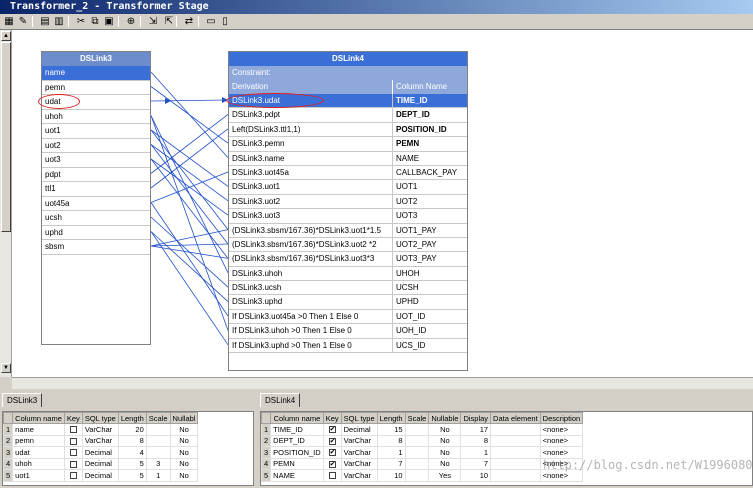 Image resolution: width=753 pixels, height=488 pixels. What do you see at coordinates (297, 452) in the screenshot?
I see `grid-cell: POSITION_ID` at bounding box center [297, 452].